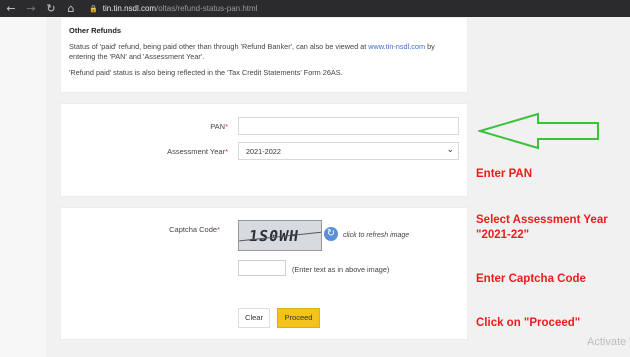 Image resolution: width=630 pixels, height=357 pixels. I want to click on refresh-icon: ↻, so click(331, 234).